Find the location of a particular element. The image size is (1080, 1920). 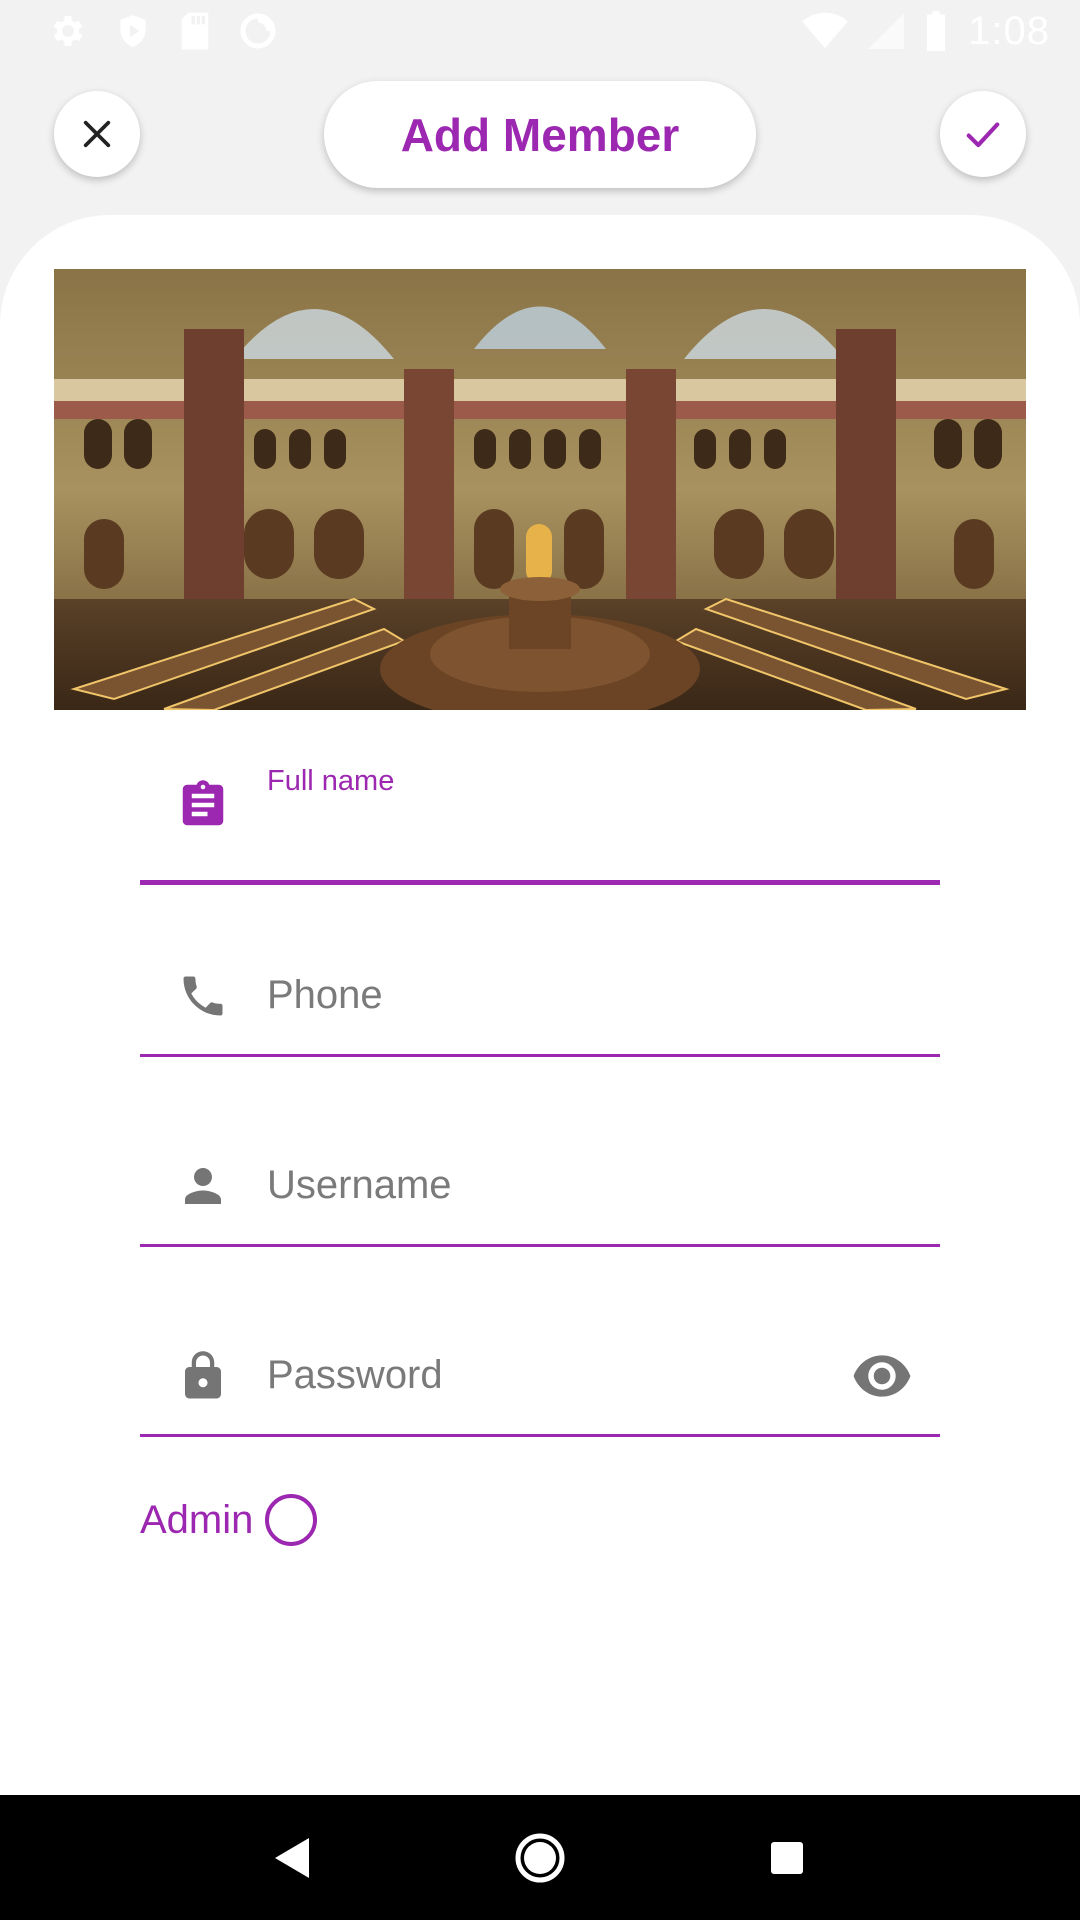

page-title: Add Member is located at coordinates (540, 134).